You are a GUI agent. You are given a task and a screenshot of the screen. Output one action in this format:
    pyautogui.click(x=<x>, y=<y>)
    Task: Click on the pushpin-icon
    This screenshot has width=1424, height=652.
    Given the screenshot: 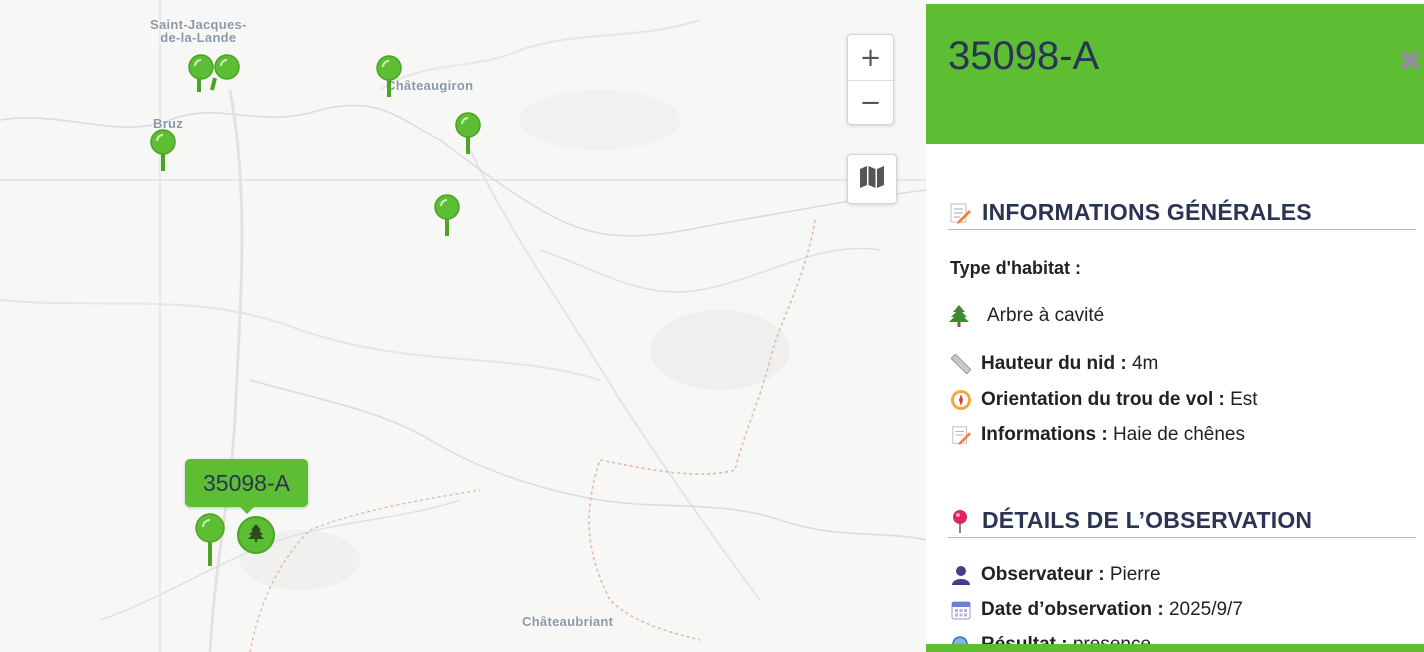 What is the action you would take?
    pyautogui.click(x=960, y=521)
    